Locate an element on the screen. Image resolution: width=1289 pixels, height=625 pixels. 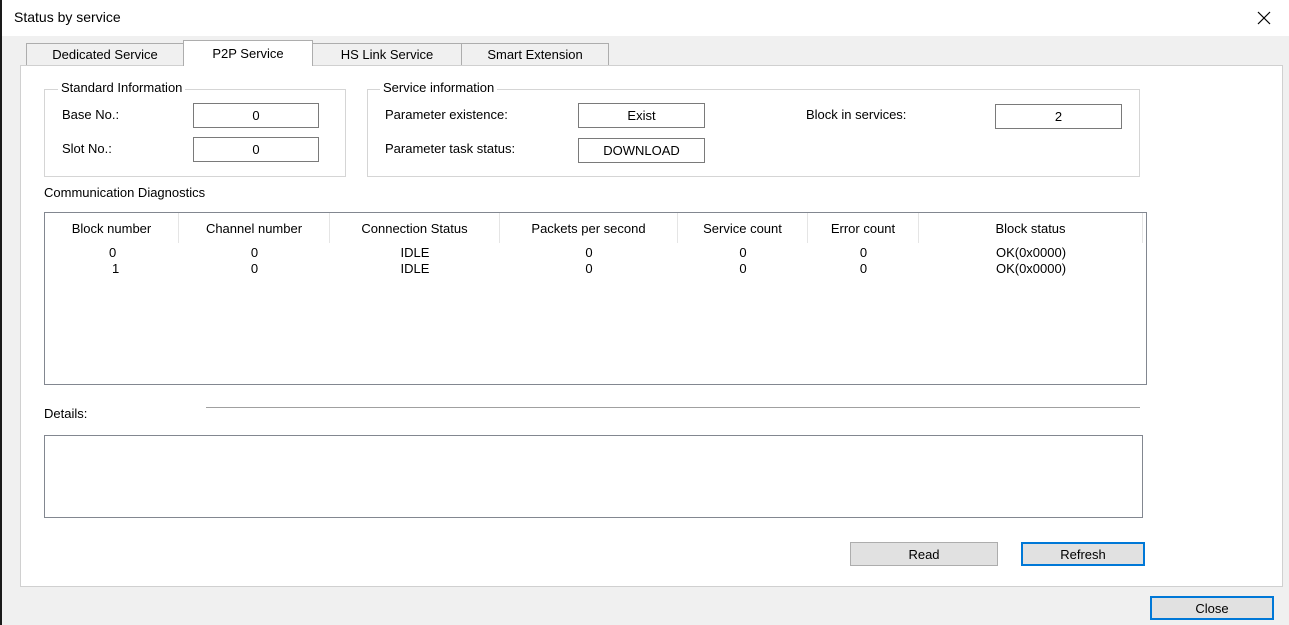
close-button: Close is located at coordinates (1212, 608).